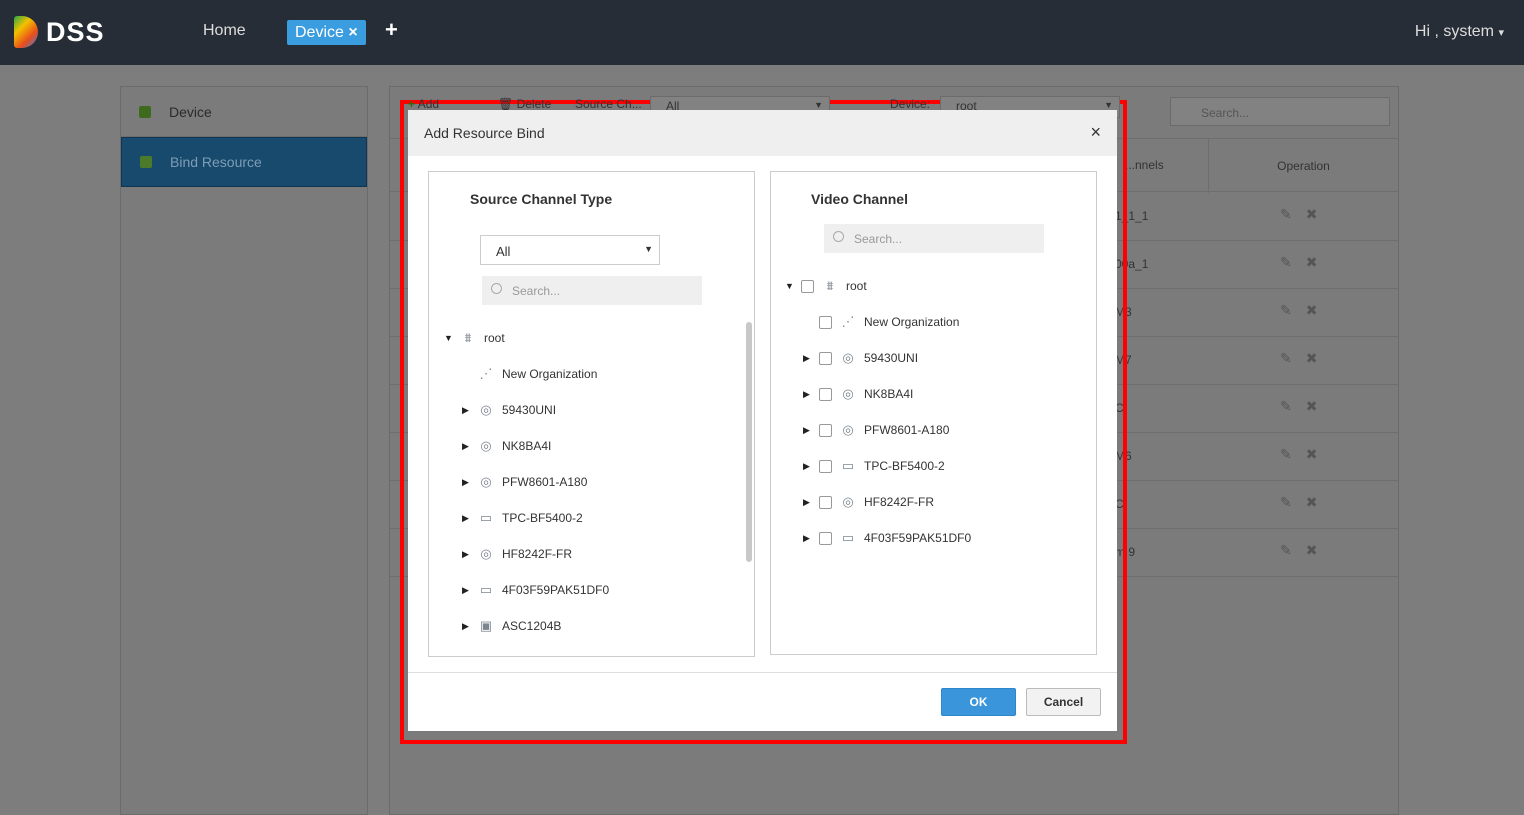 The width and height of the screenshot is (1524, 815). Describe the element at coordinates (244, 162) in the screenshot. I see `sidebar-item-bind-resource: Bind Resource` at that location.